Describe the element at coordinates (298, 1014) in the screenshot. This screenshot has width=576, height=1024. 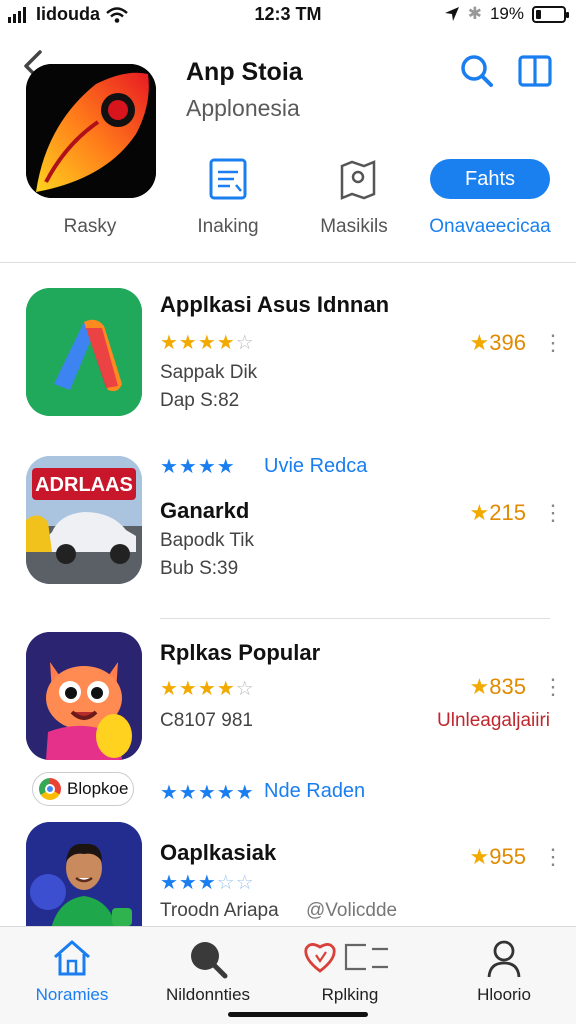
I see `home-indicator` at that location.